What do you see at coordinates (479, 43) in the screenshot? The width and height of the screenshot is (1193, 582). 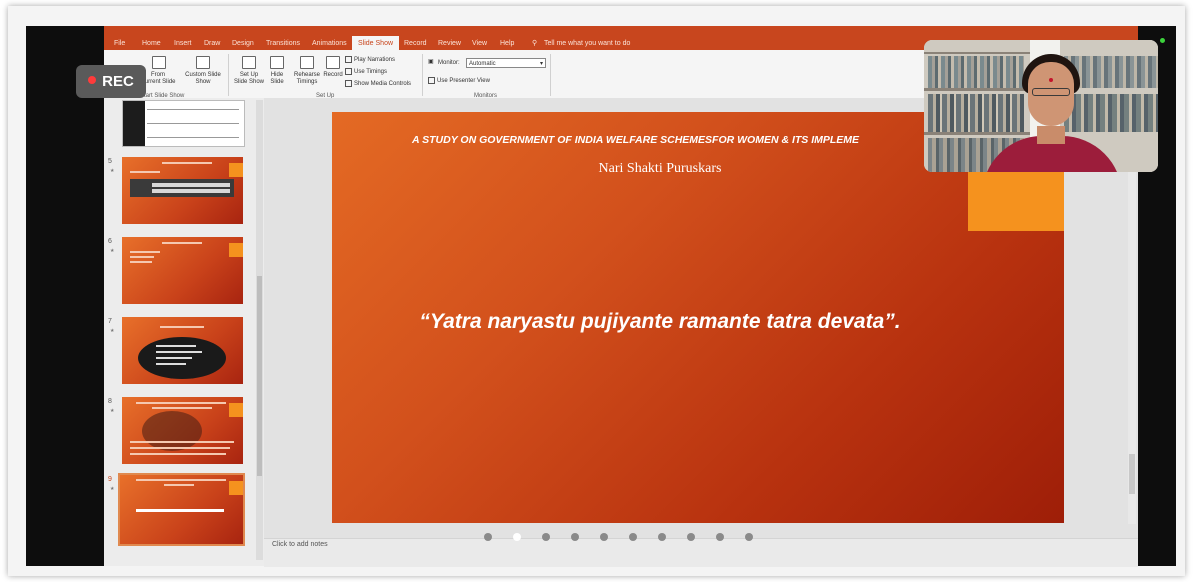 I see `tab-view: View` at bounding box center [479, 43].